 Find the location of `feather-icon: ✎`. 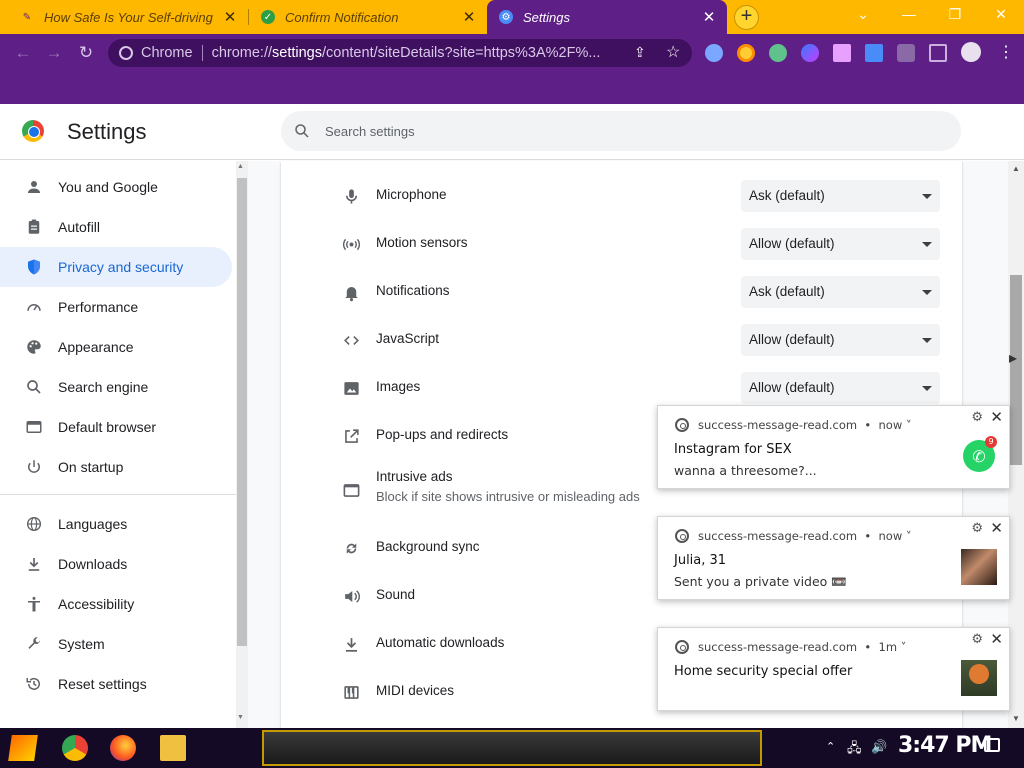

feather-icon: ✎ is located at coordinates (27, 17).